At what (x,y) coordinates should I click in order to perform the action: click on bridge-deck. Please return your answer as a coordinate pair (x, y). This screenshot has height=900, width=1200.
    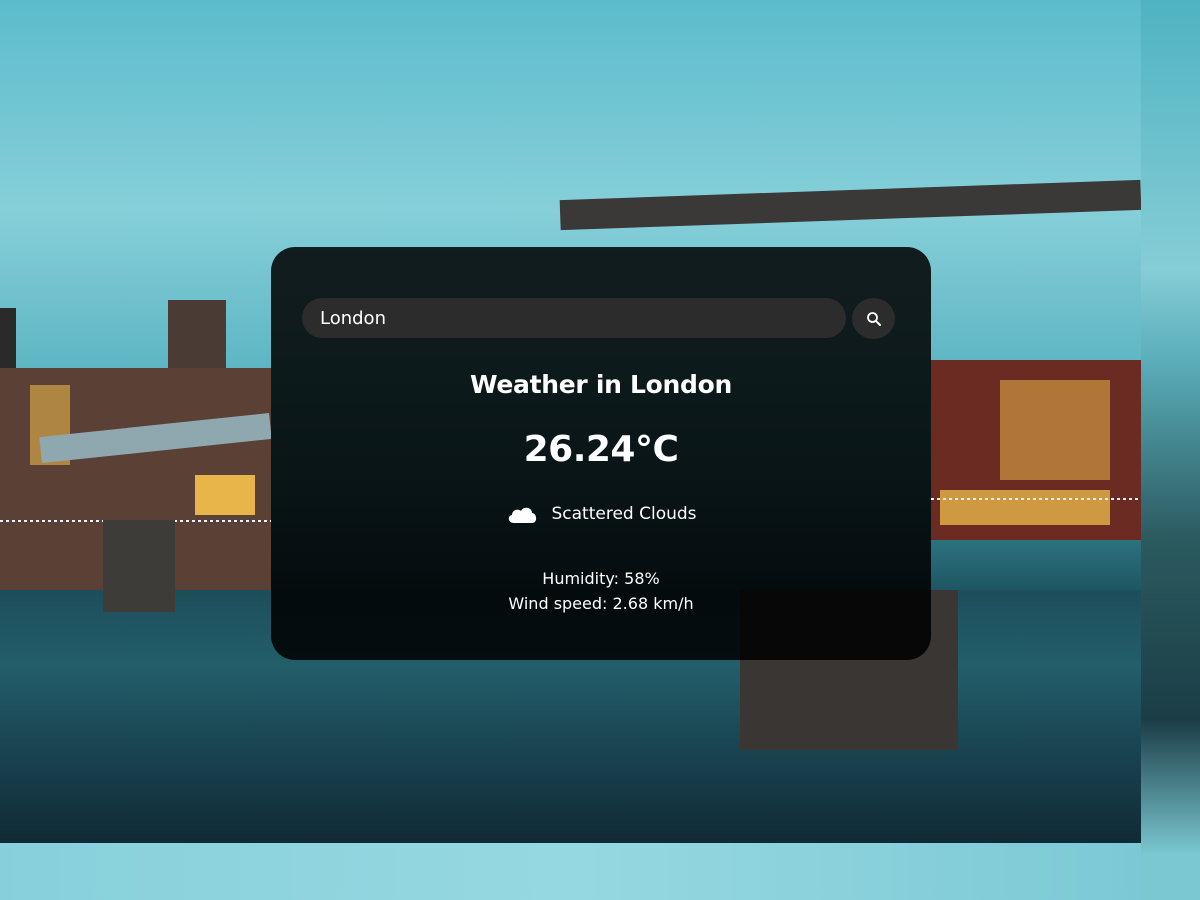
    Looking at the image, I should click on (850, 205).